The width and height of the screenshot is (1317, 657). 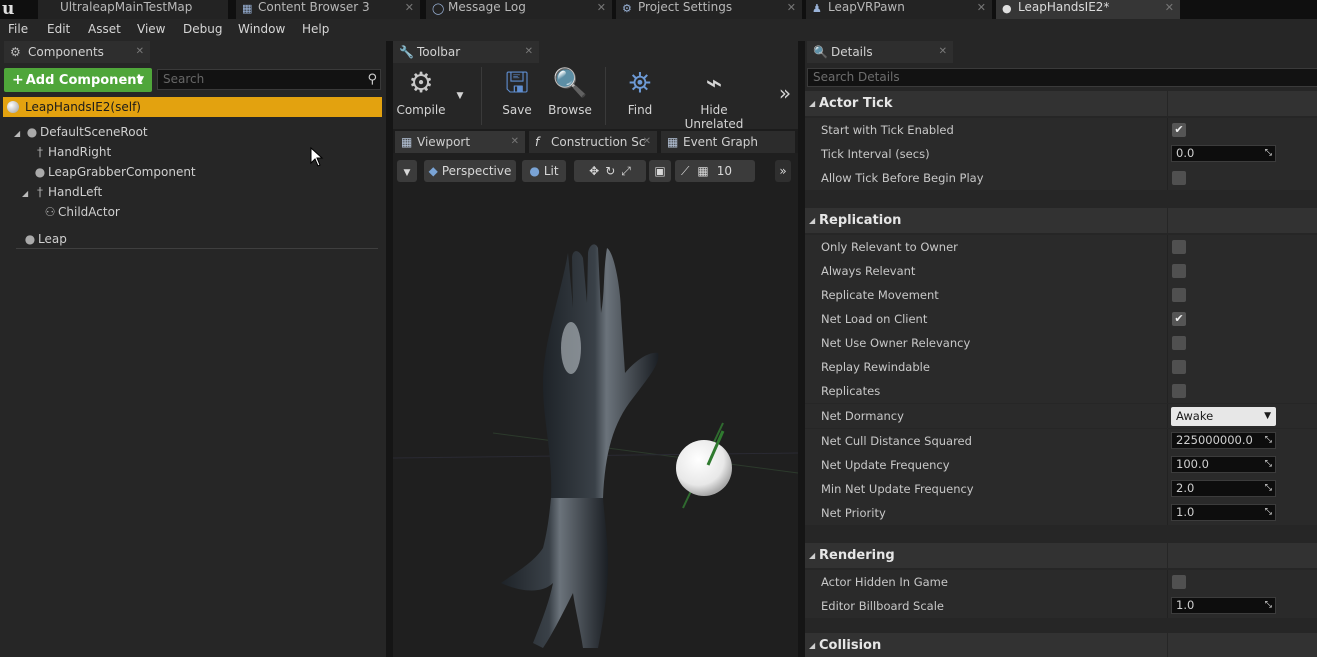 I want to click on replay-rewindable-checkbox: ✔, so click(x=1179, y=367).